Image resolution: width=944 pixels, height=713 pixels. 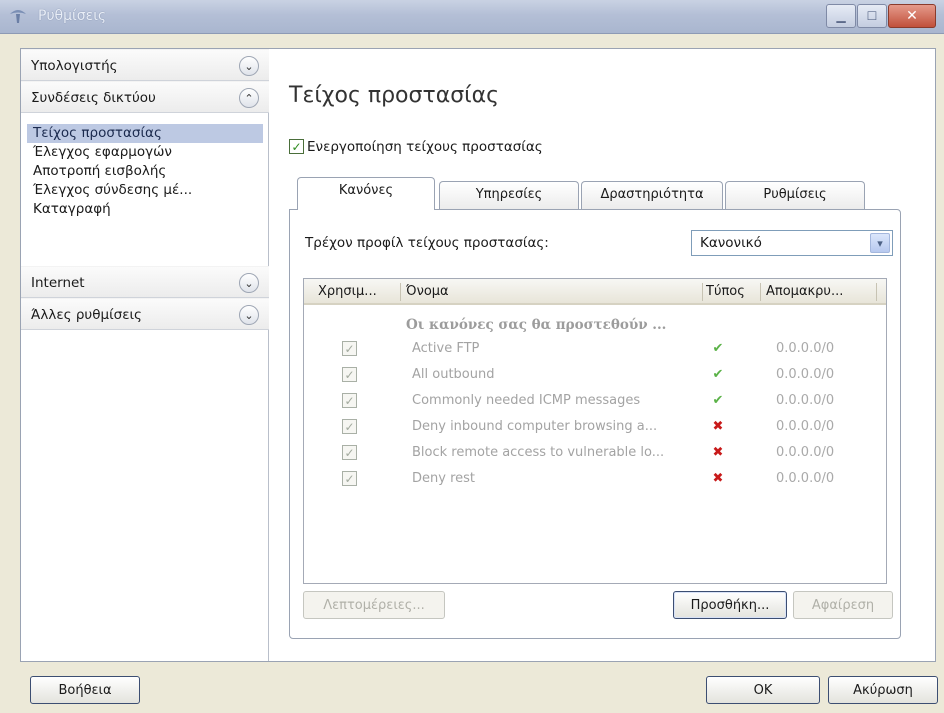 I want to click on column-header-name: Όνομα, so click(x=427, y=291).